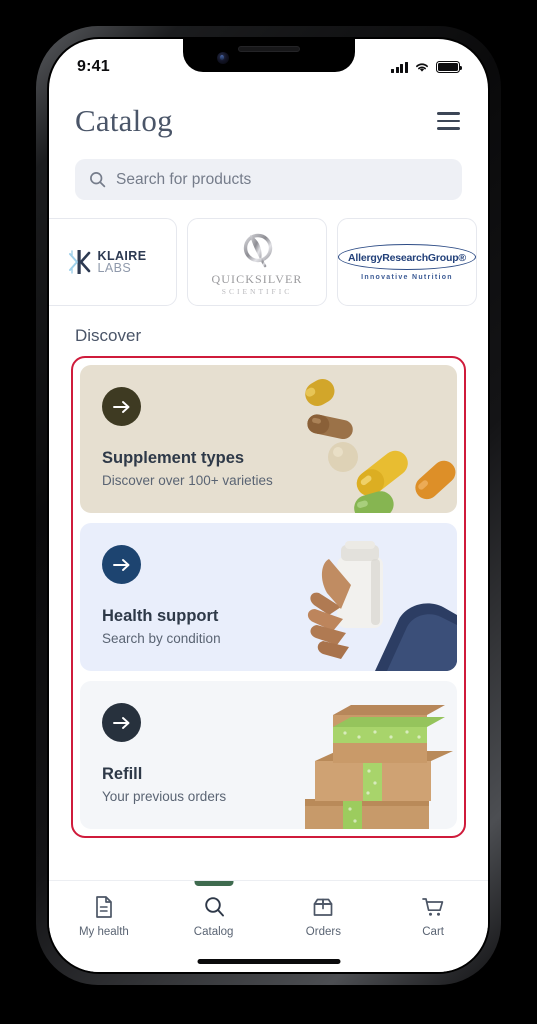  What do you see at coordinates (114, 268) in the screenshot?
I see `brand-name-line2: LABS` at bounding box center [114, 268].